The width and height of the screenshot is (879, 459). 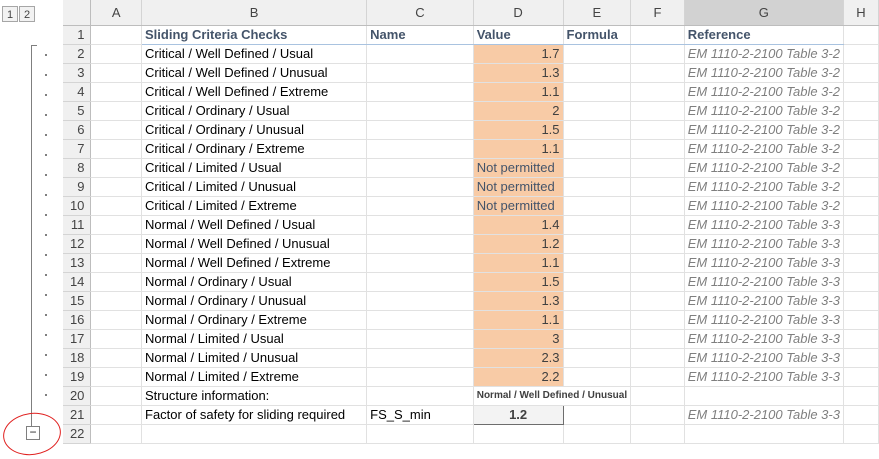 I want to click on row-header: 9, so click(x=77, y=187).